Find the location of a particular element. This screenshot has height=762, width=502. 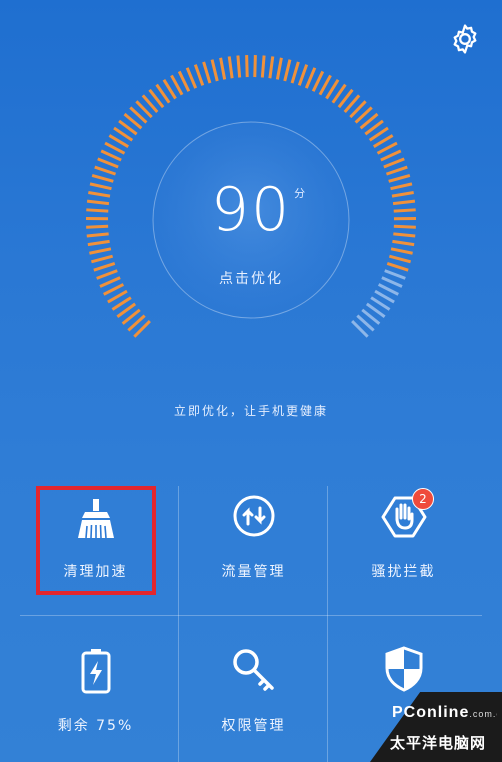

tile-permission-management: 权限管理 is located at coordinates (253, 691).